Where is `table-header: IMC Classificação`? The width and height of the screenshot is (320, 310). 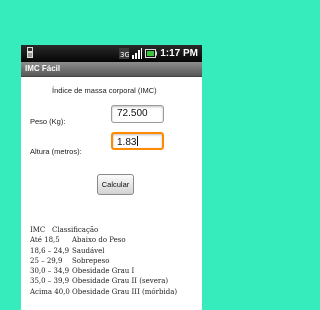
table-header: IMC Classificação is located at coordinates (103, 230).